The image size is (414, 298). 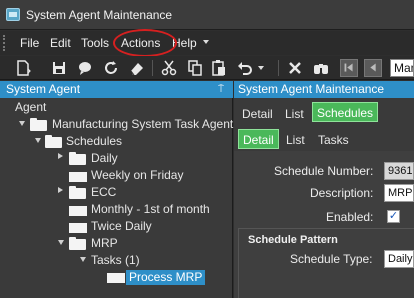 I want to click on tree-item-schedule: MRP, so click(x=104, y=243).